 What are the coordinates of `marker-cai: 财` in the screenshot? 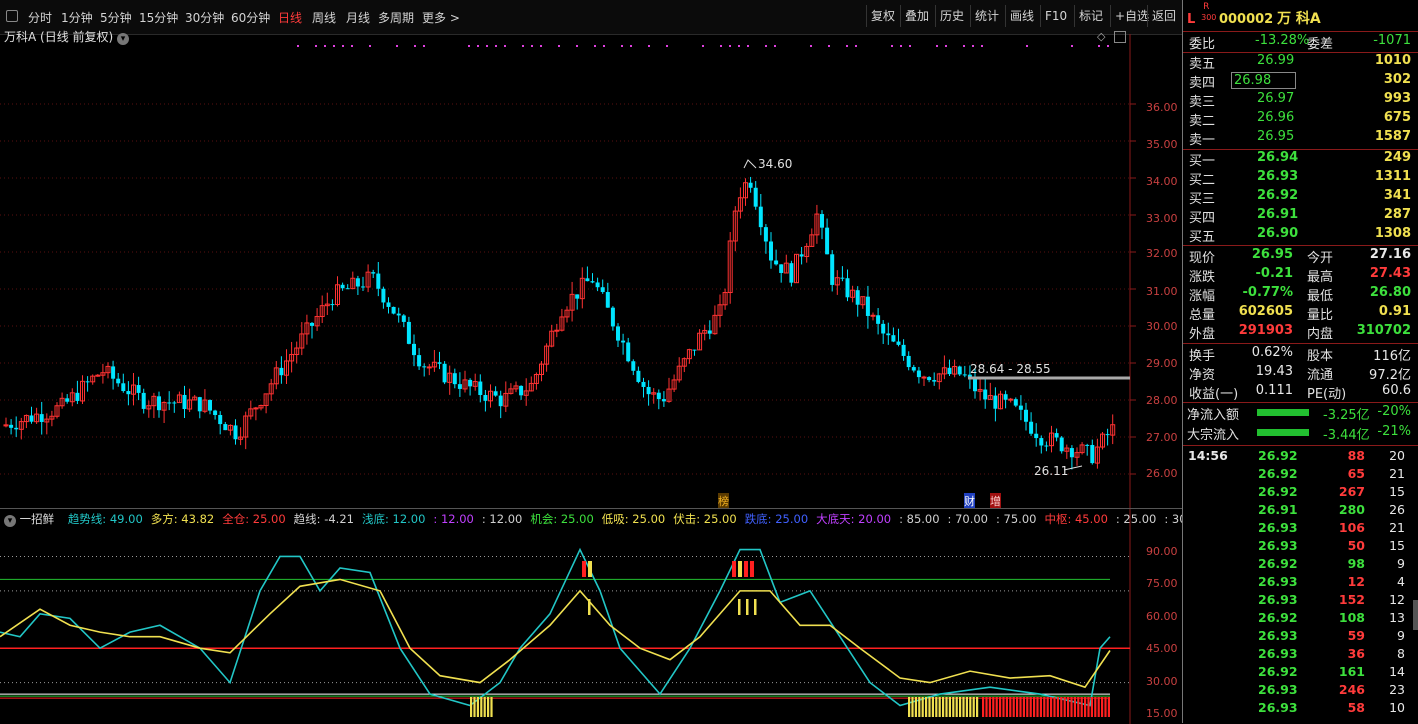 It's located at (969, 501).